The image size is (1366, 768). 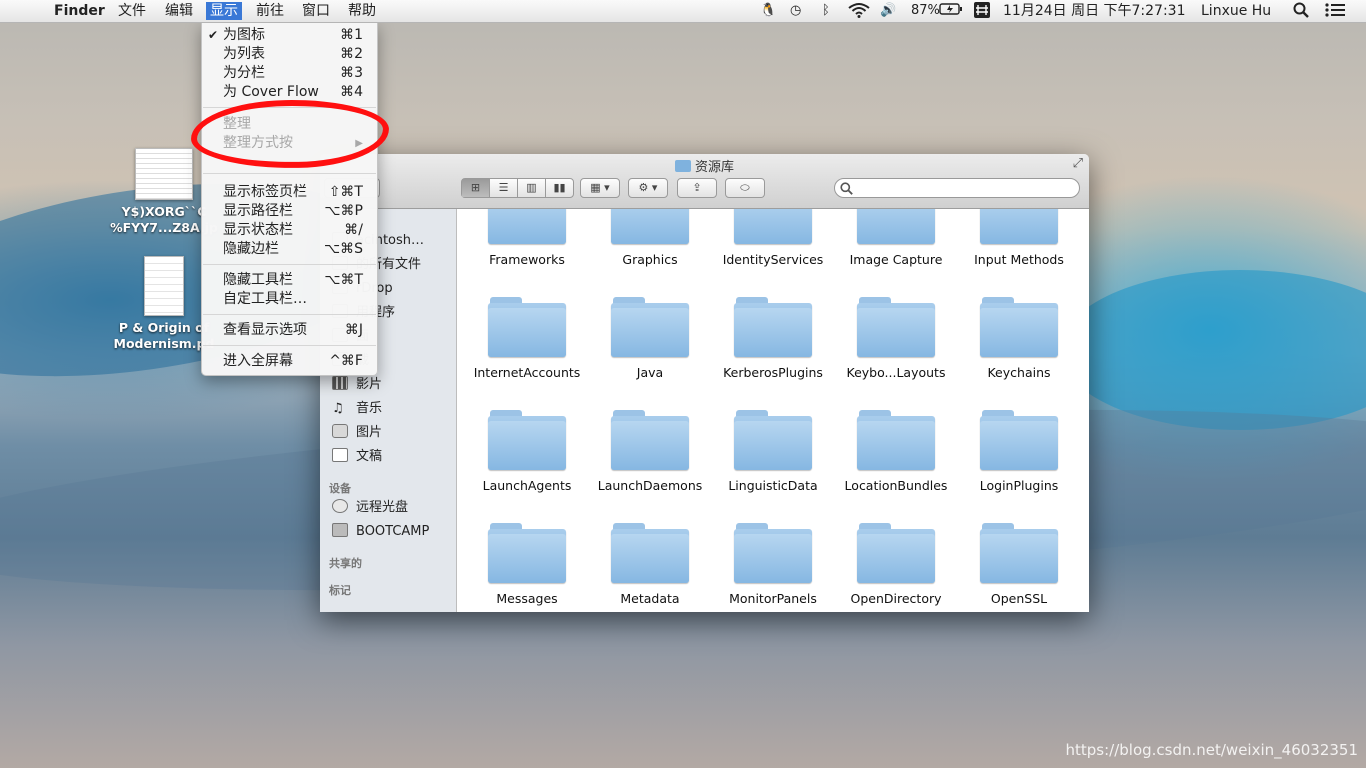 What do you see at coordinates (164, 174) in the screenshot?
I see `image-thumbnail` at bounding box center [164, 174].